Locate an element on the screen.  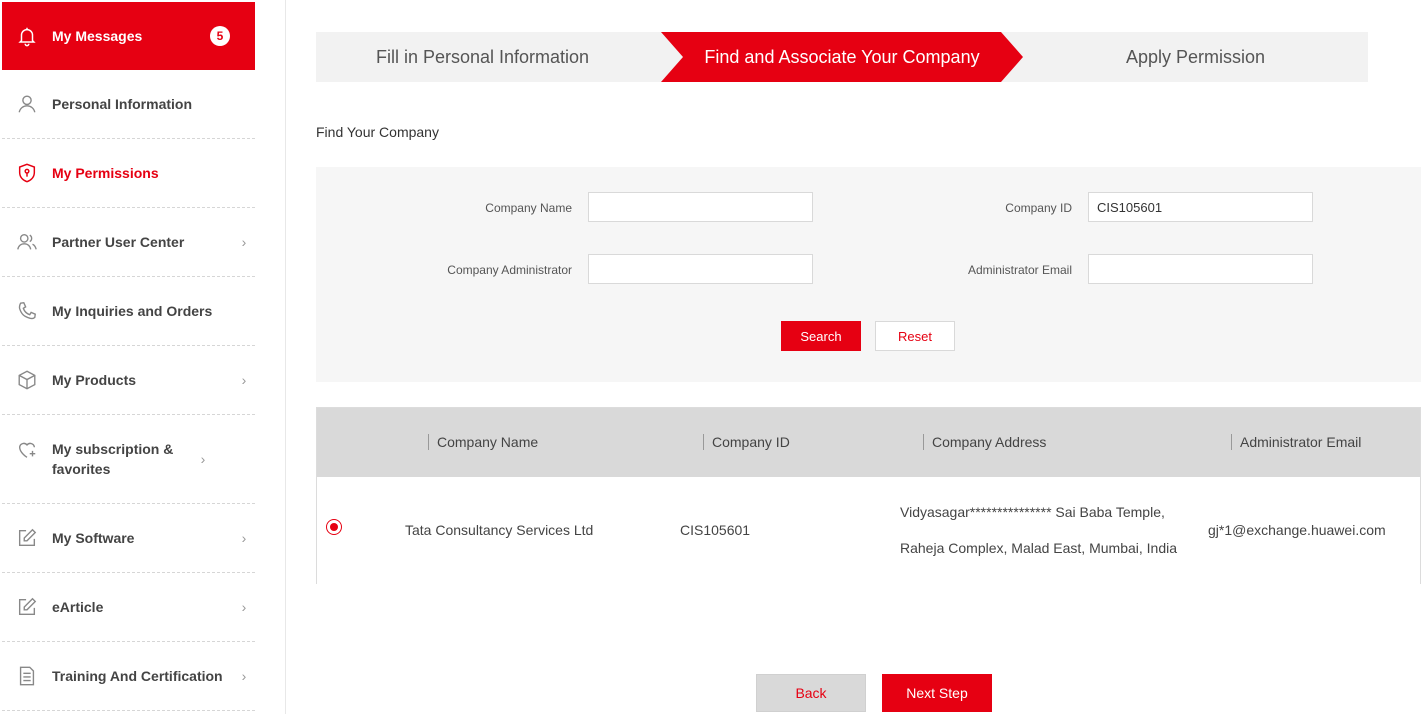
sidebar-item-training-and-certification: Training And Certification › is located at coordinates (128, 676).